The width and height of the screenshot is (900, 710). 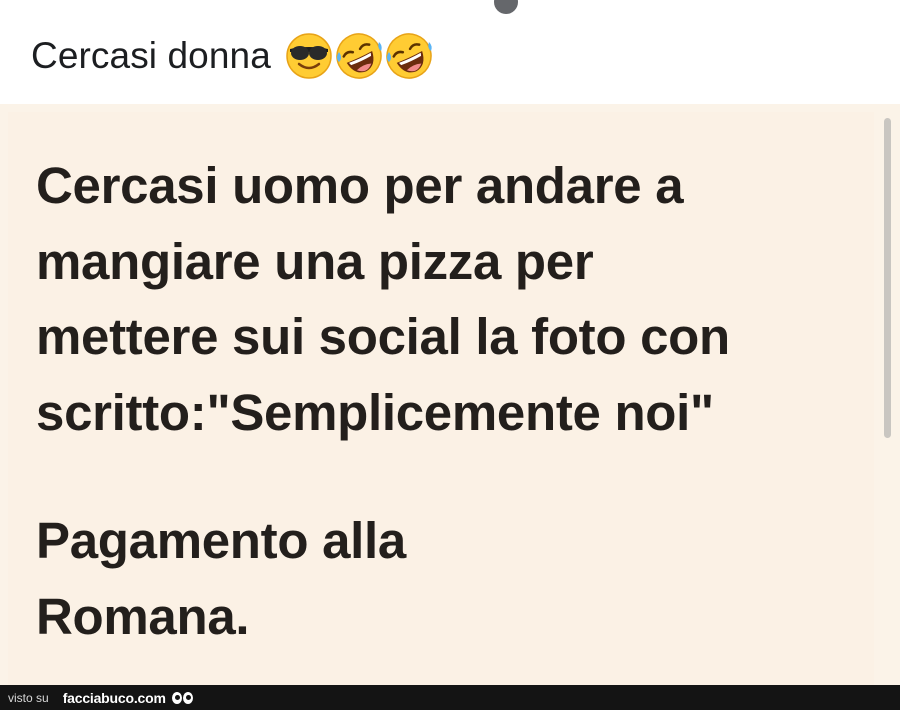 I want to click on watermark-bar: visto su facciabuco.com, so click(x=450, y=697).